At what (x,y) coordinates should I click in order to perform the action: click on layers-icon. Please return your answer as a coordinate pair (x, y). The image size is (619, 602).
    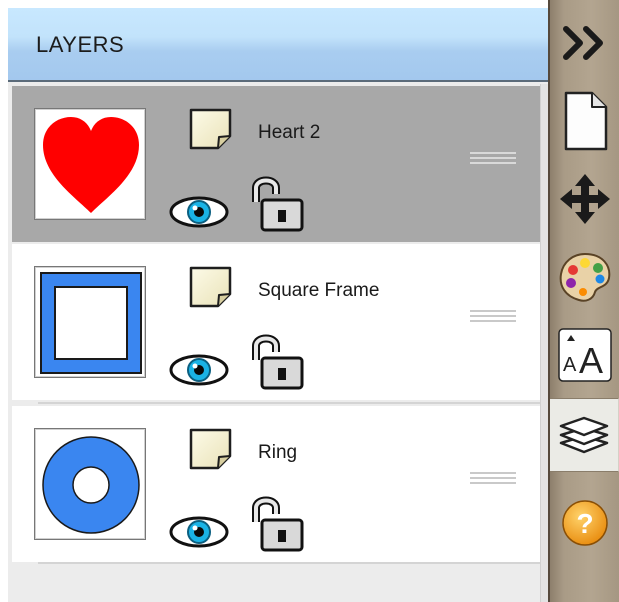
    Looking at the image, I should click on (584, 435).